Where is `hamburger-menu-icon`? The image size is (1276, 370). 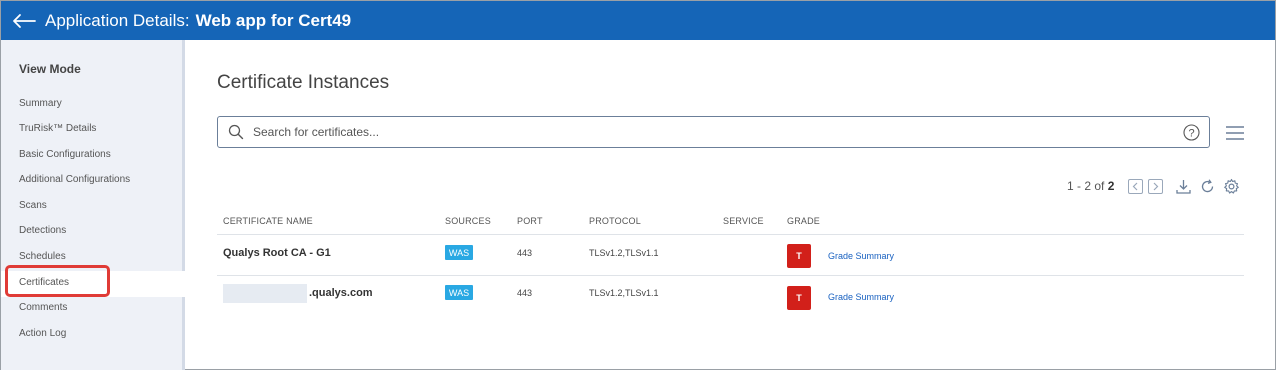 hamburger-menu-icon is located at coordinates (1235, 133).